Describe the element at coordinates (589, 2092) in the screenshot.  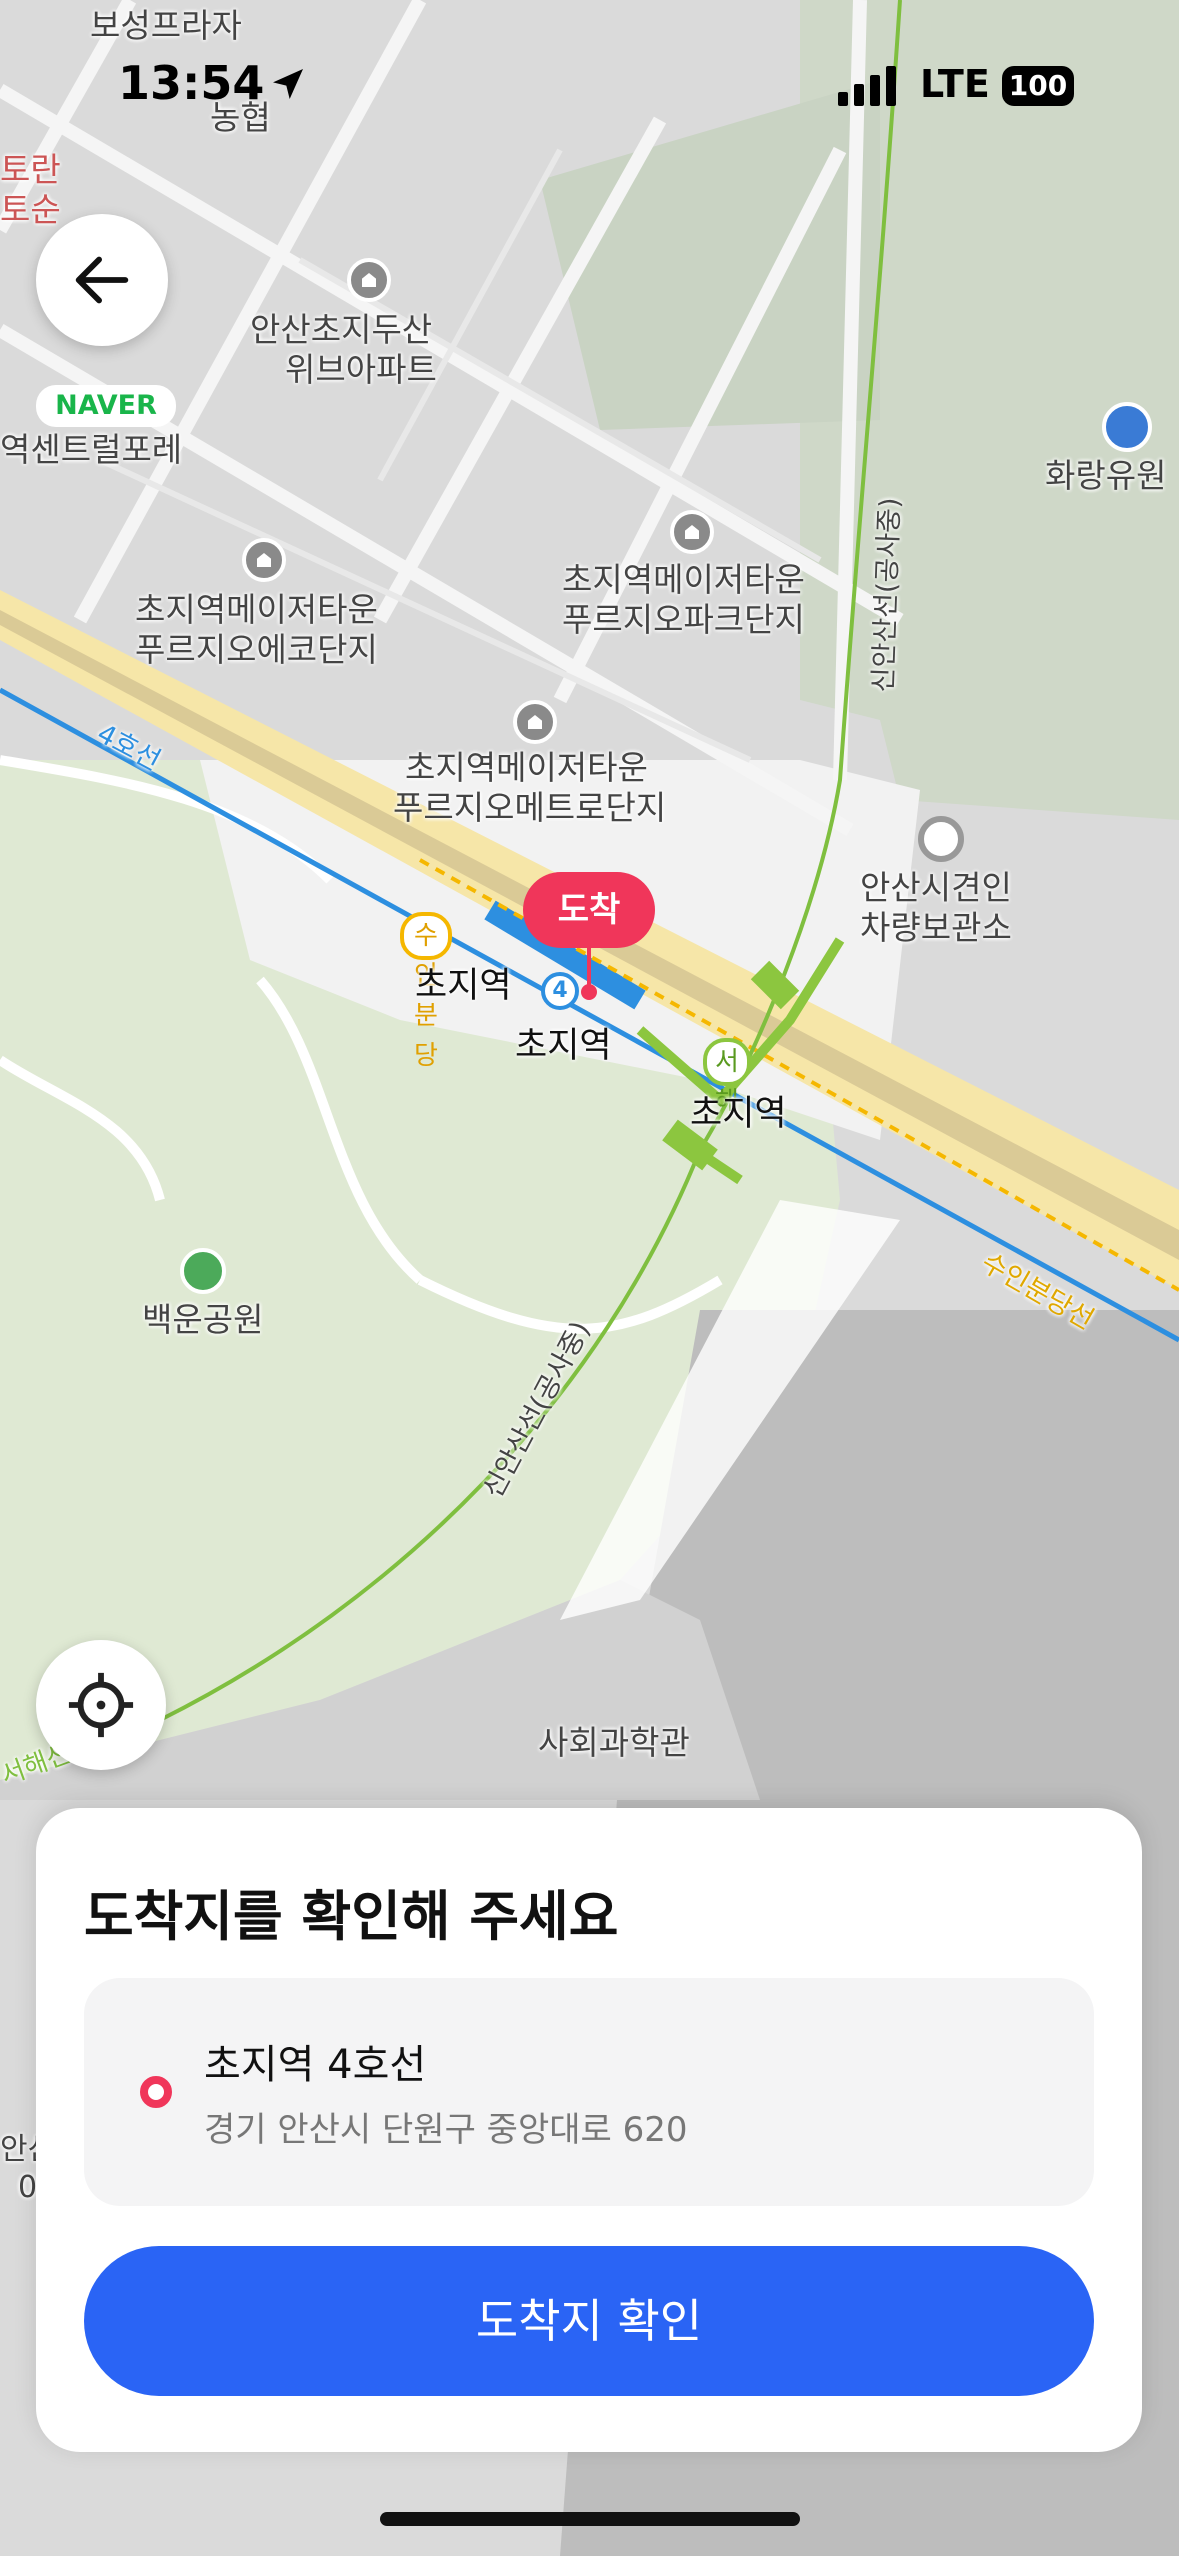
I see `place-card: 초지역 4호선 경기 안산시 단원구 중앙대로 620` at that location.